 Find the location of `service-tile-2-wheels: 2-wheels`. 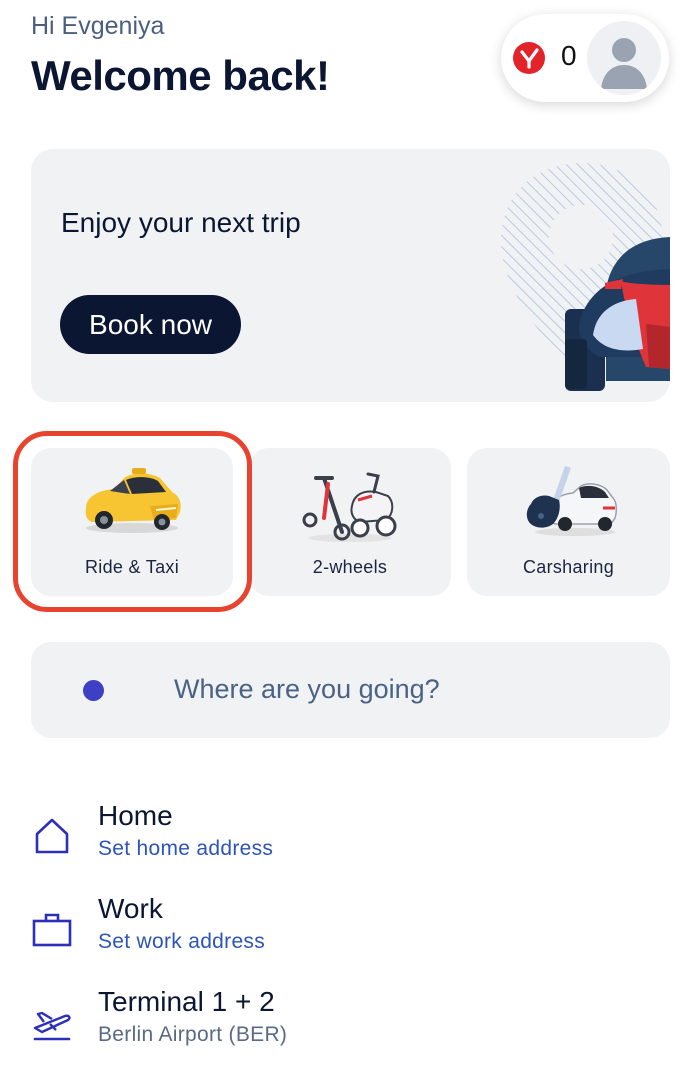

service-tile-2-wheels: 2-wheels is located at coordinates (350, 522).